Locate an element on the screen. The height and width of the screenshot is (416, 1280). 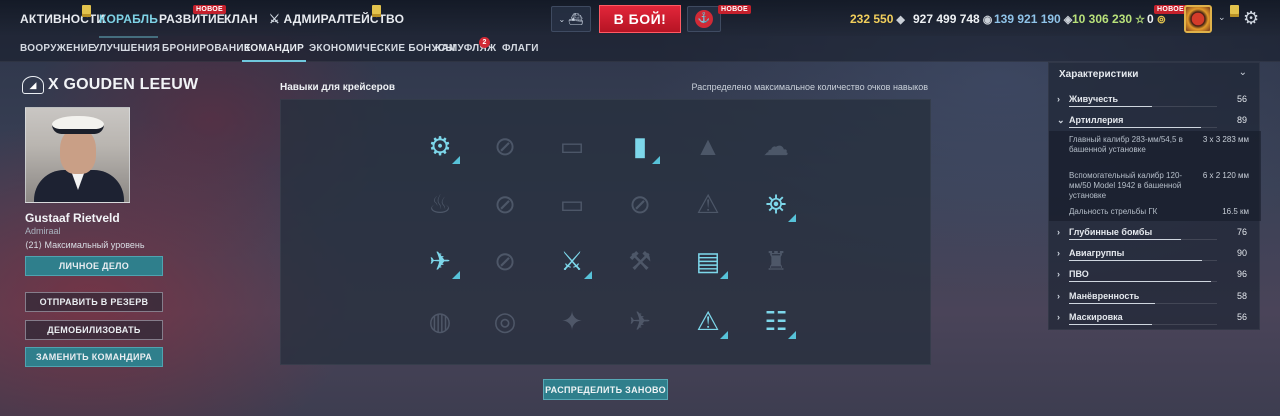
gear-icon: ⚙ is located at coordinates (1251, 18).